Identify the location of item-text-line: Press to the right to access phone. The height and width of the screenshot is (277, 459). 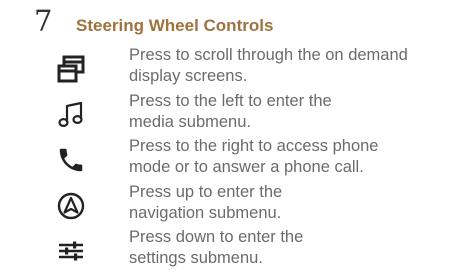
(254, 146).